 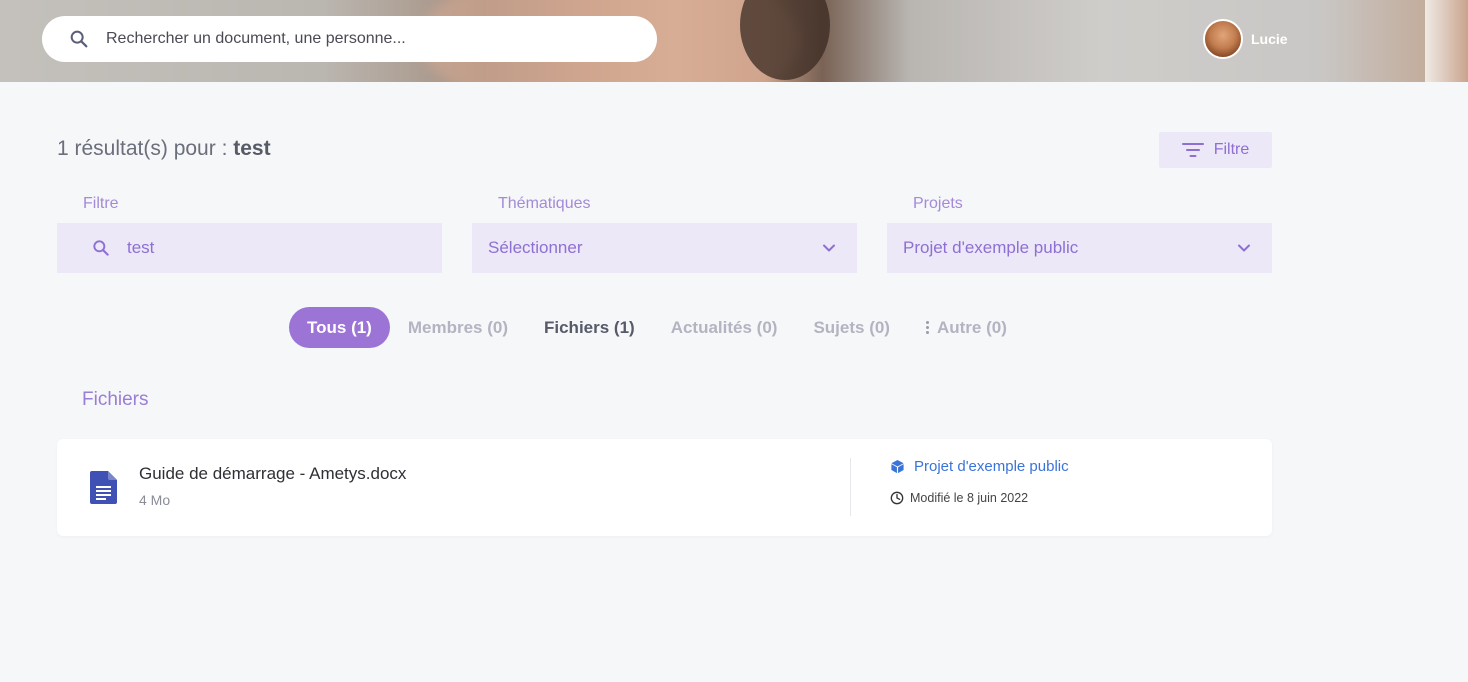 I want to click on filtre-field: test, so click(x=249, y=248).